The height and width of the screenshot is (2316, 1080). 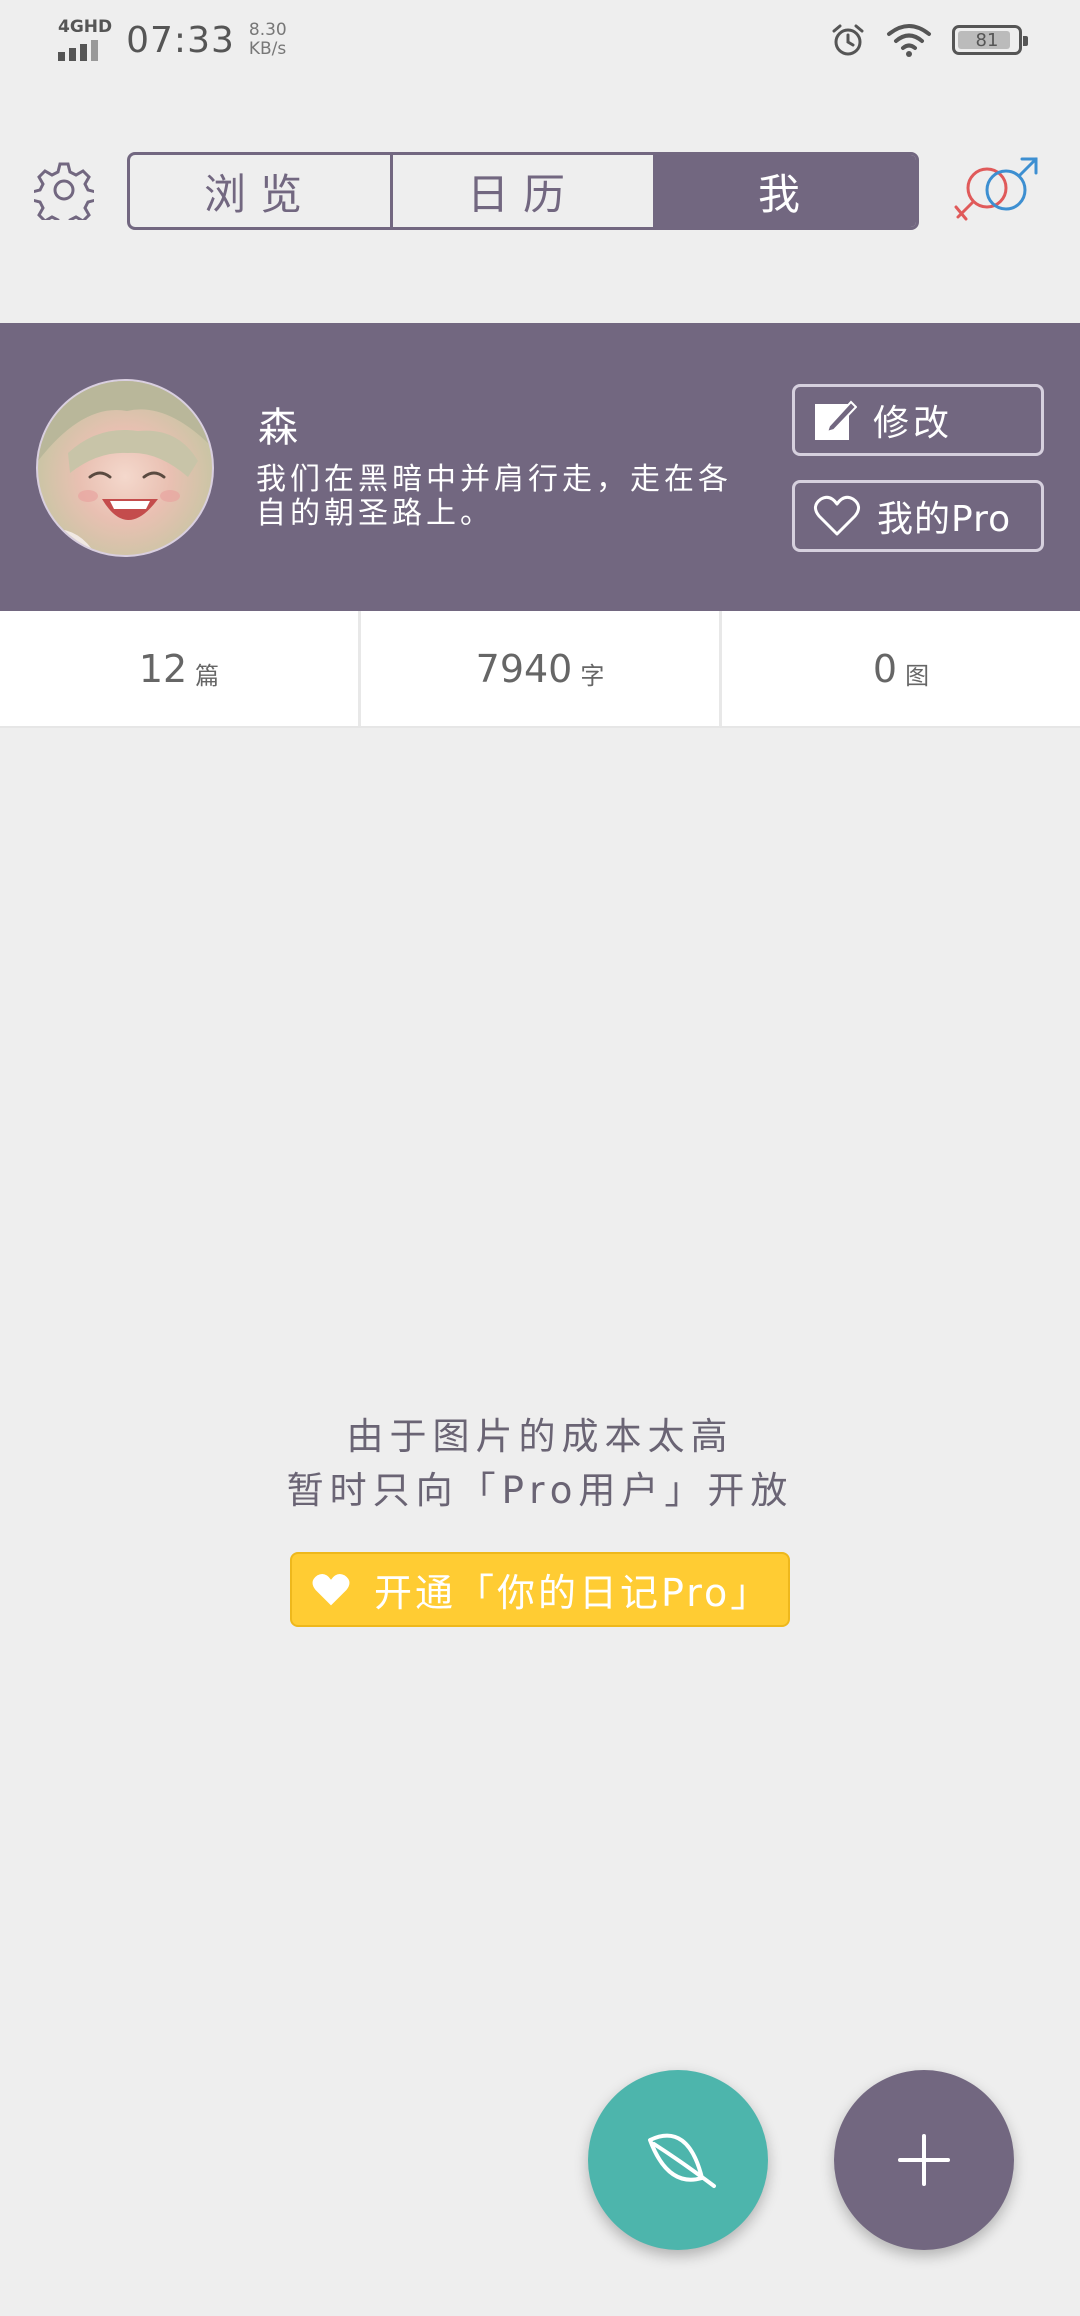 I want to click on my-pro-button: 我的Pro, so click(x=918, y=516).